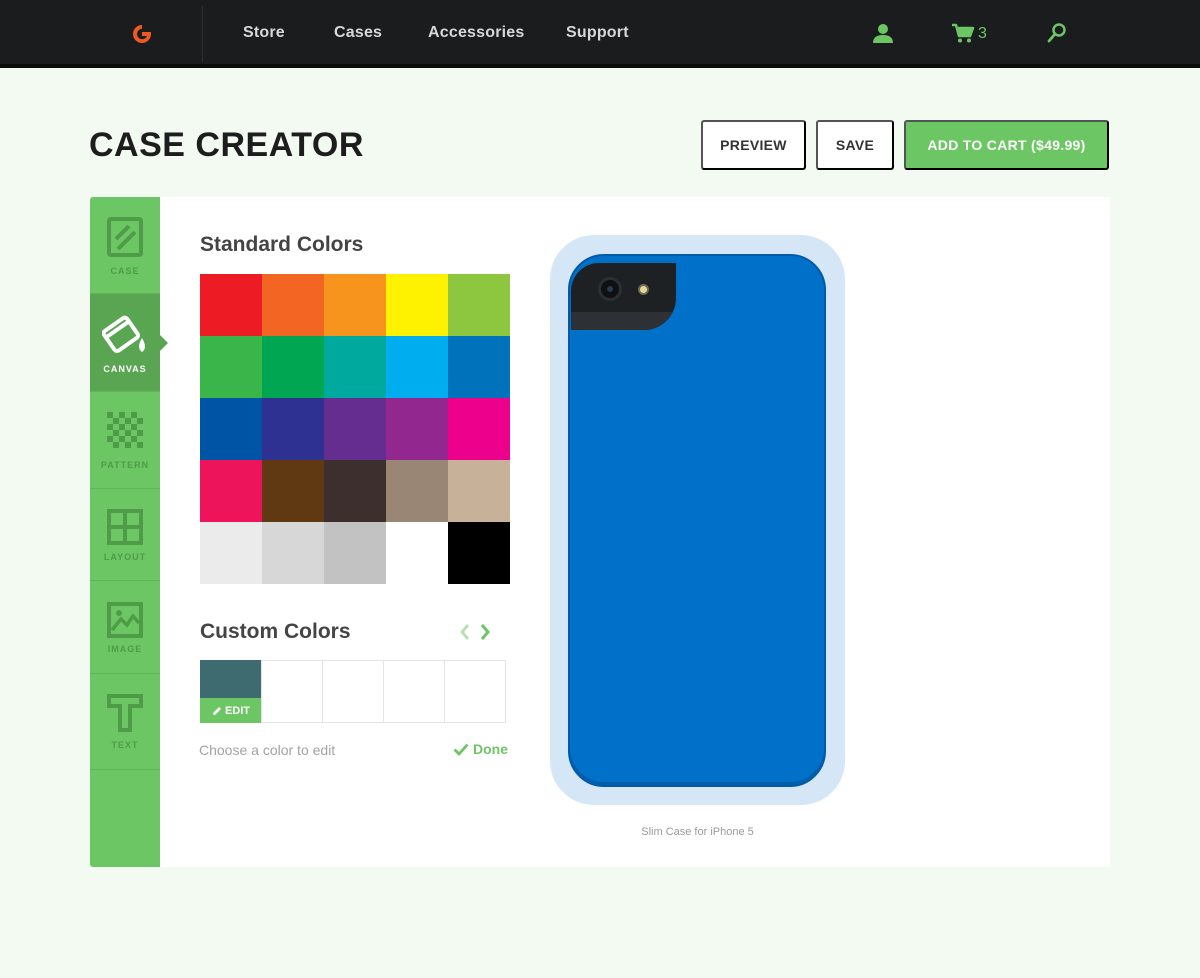 The width and height of the screenshot is (1200, 978). What do you see at coordinates (485, 632) in the screenshot?
I see `chevron-right-icon` at bounding box center [485, 632].